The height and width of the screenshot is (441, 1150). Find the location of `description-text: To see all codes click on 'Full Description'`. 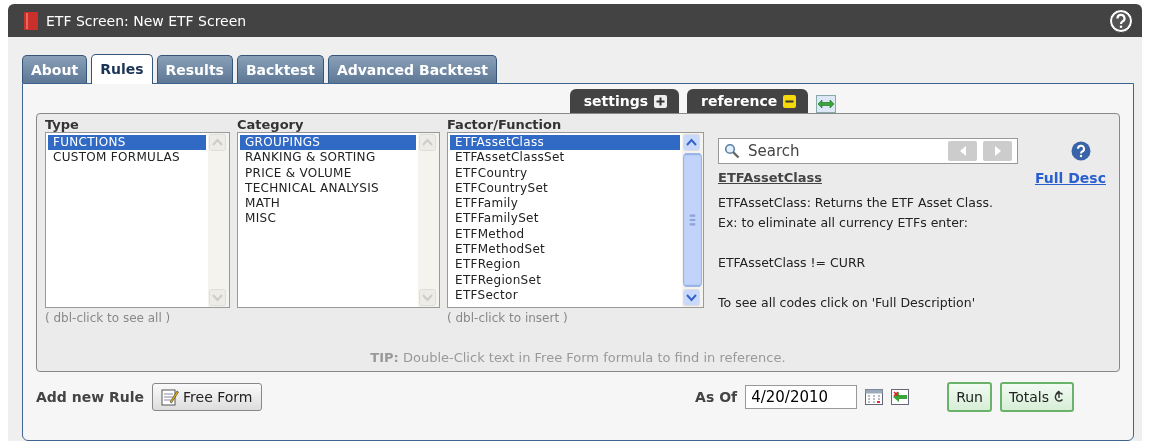

description-text: To see all codes click on 'Full Description' is located at coordinates (847, 303).